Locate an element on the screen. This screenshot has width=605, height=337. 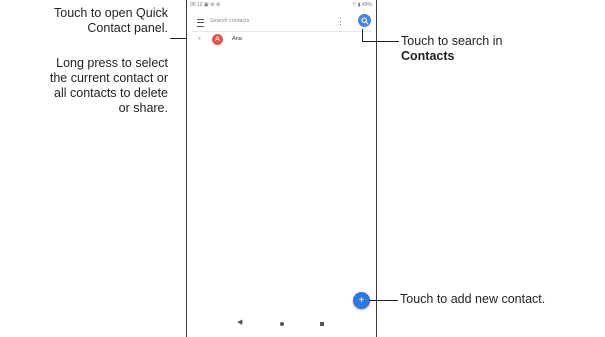
add-contact-leader-line is located at coordinates (383, 300).